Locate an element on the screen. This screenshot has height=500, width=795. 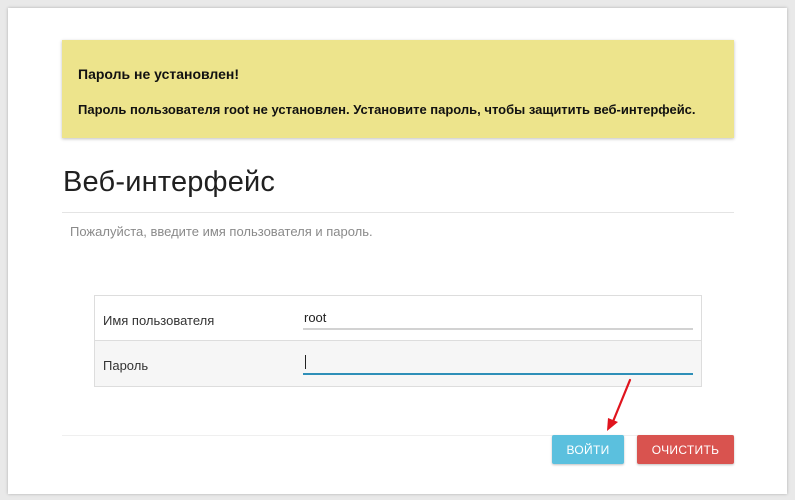
title-divider is located at coordinates (398, 212).